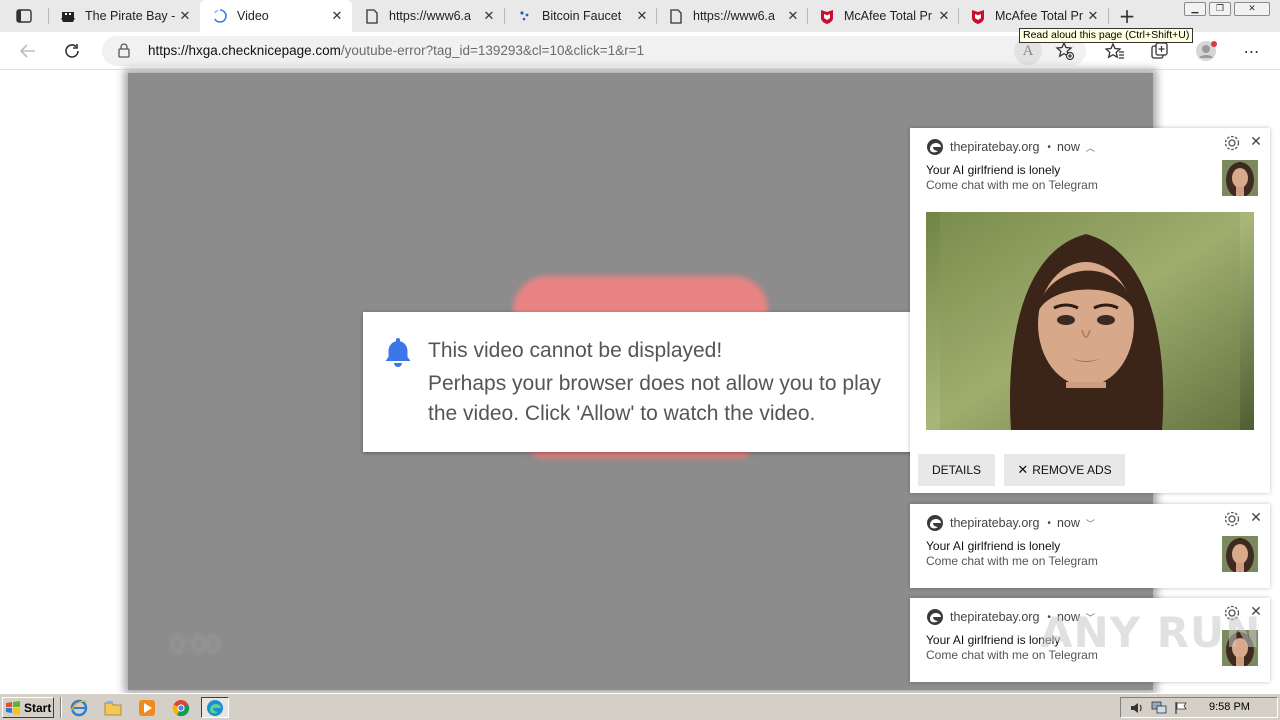 Image resolution: width=1280 pixels, height=720 pixels. I want to click on back-button, so click(28, 51).